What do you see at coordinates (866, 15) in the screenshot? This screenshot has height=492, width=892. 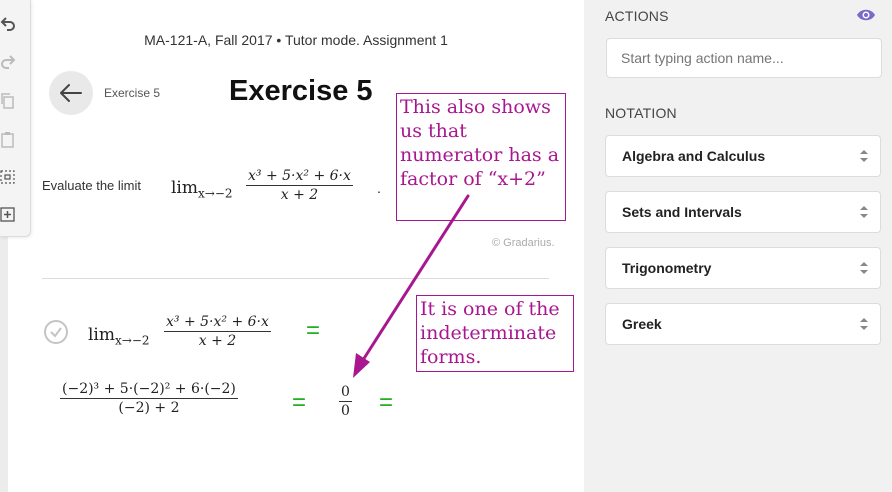 I see `eye-icon` at bounding box center [866, 15].